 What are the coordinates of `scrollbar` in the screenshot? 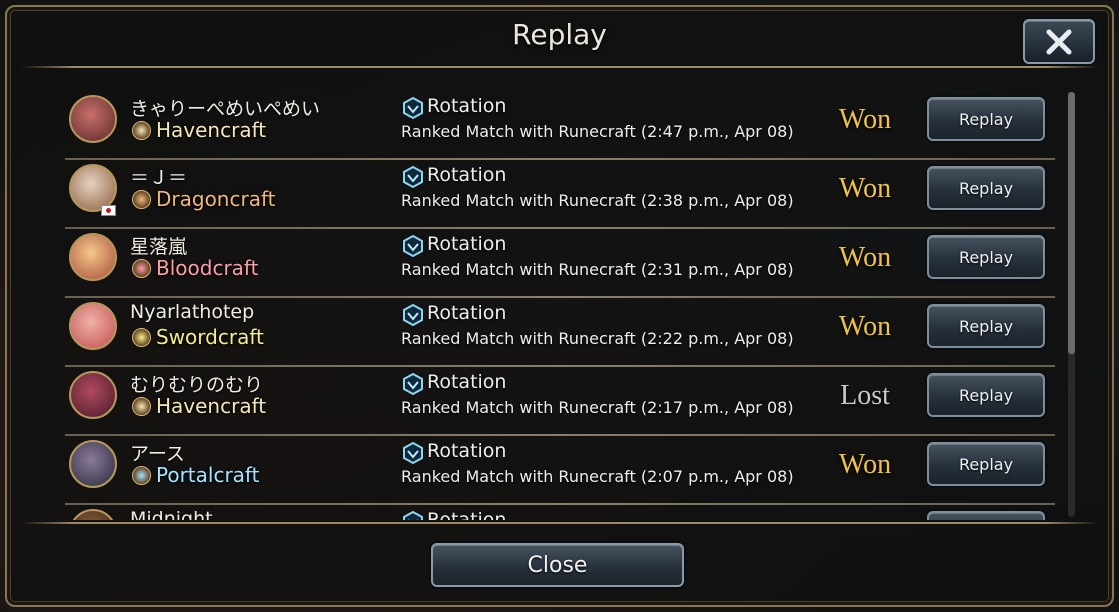 It's located at (1071, 304).